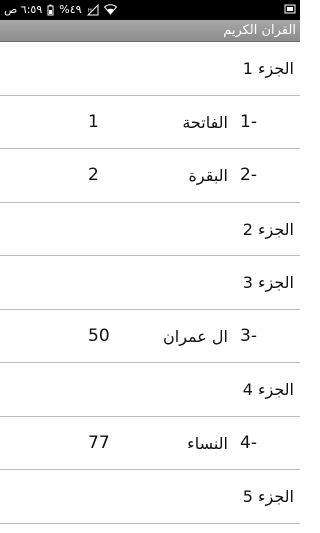  What do you see at coordinates (150, 229) in the screenshot?
I see `juz-row: الجزء 2` at bounding box center [150, 229].